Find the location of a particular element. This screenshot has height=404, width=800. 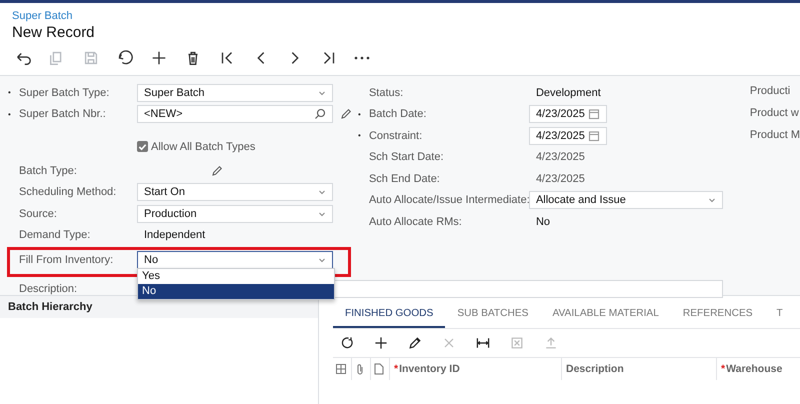

field-label: Product w is located at coordinates (775, 114).